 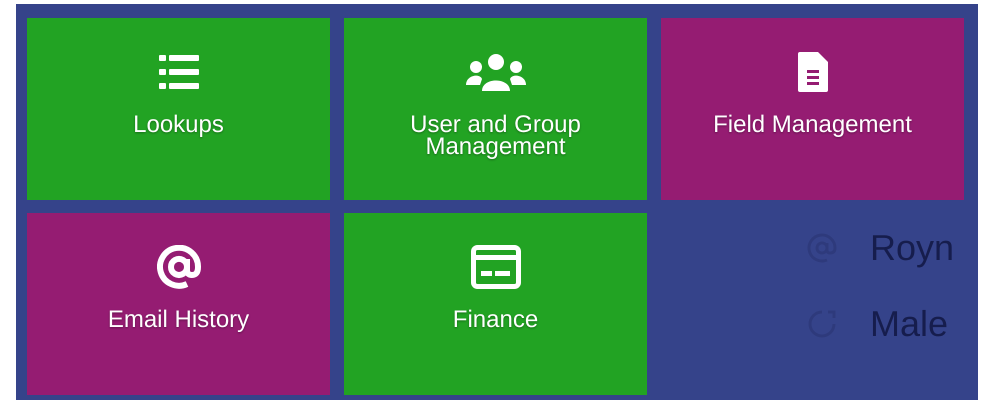 I want to click on menu-tile: Field Management, so click(x=812, y=109).